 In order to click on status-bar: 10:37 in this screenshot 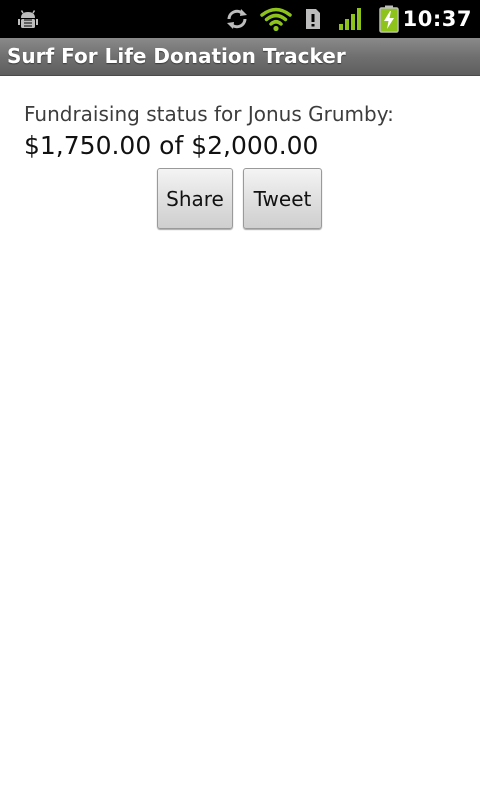, I will do `click(240, 19)`.